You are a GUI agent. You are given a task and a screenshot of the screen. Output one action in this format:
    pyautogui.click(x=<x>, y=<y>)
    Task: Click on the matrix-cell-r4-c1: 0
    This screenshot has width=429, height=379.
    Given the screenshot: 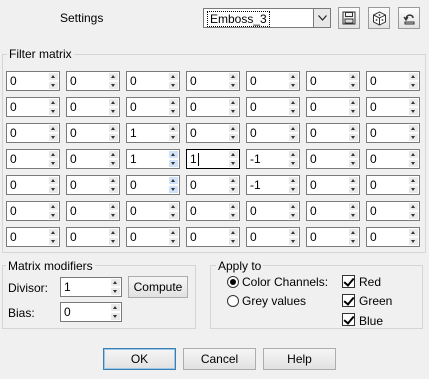 What is the action you would take?
    pyautogui.click(x=33, y=159)
    